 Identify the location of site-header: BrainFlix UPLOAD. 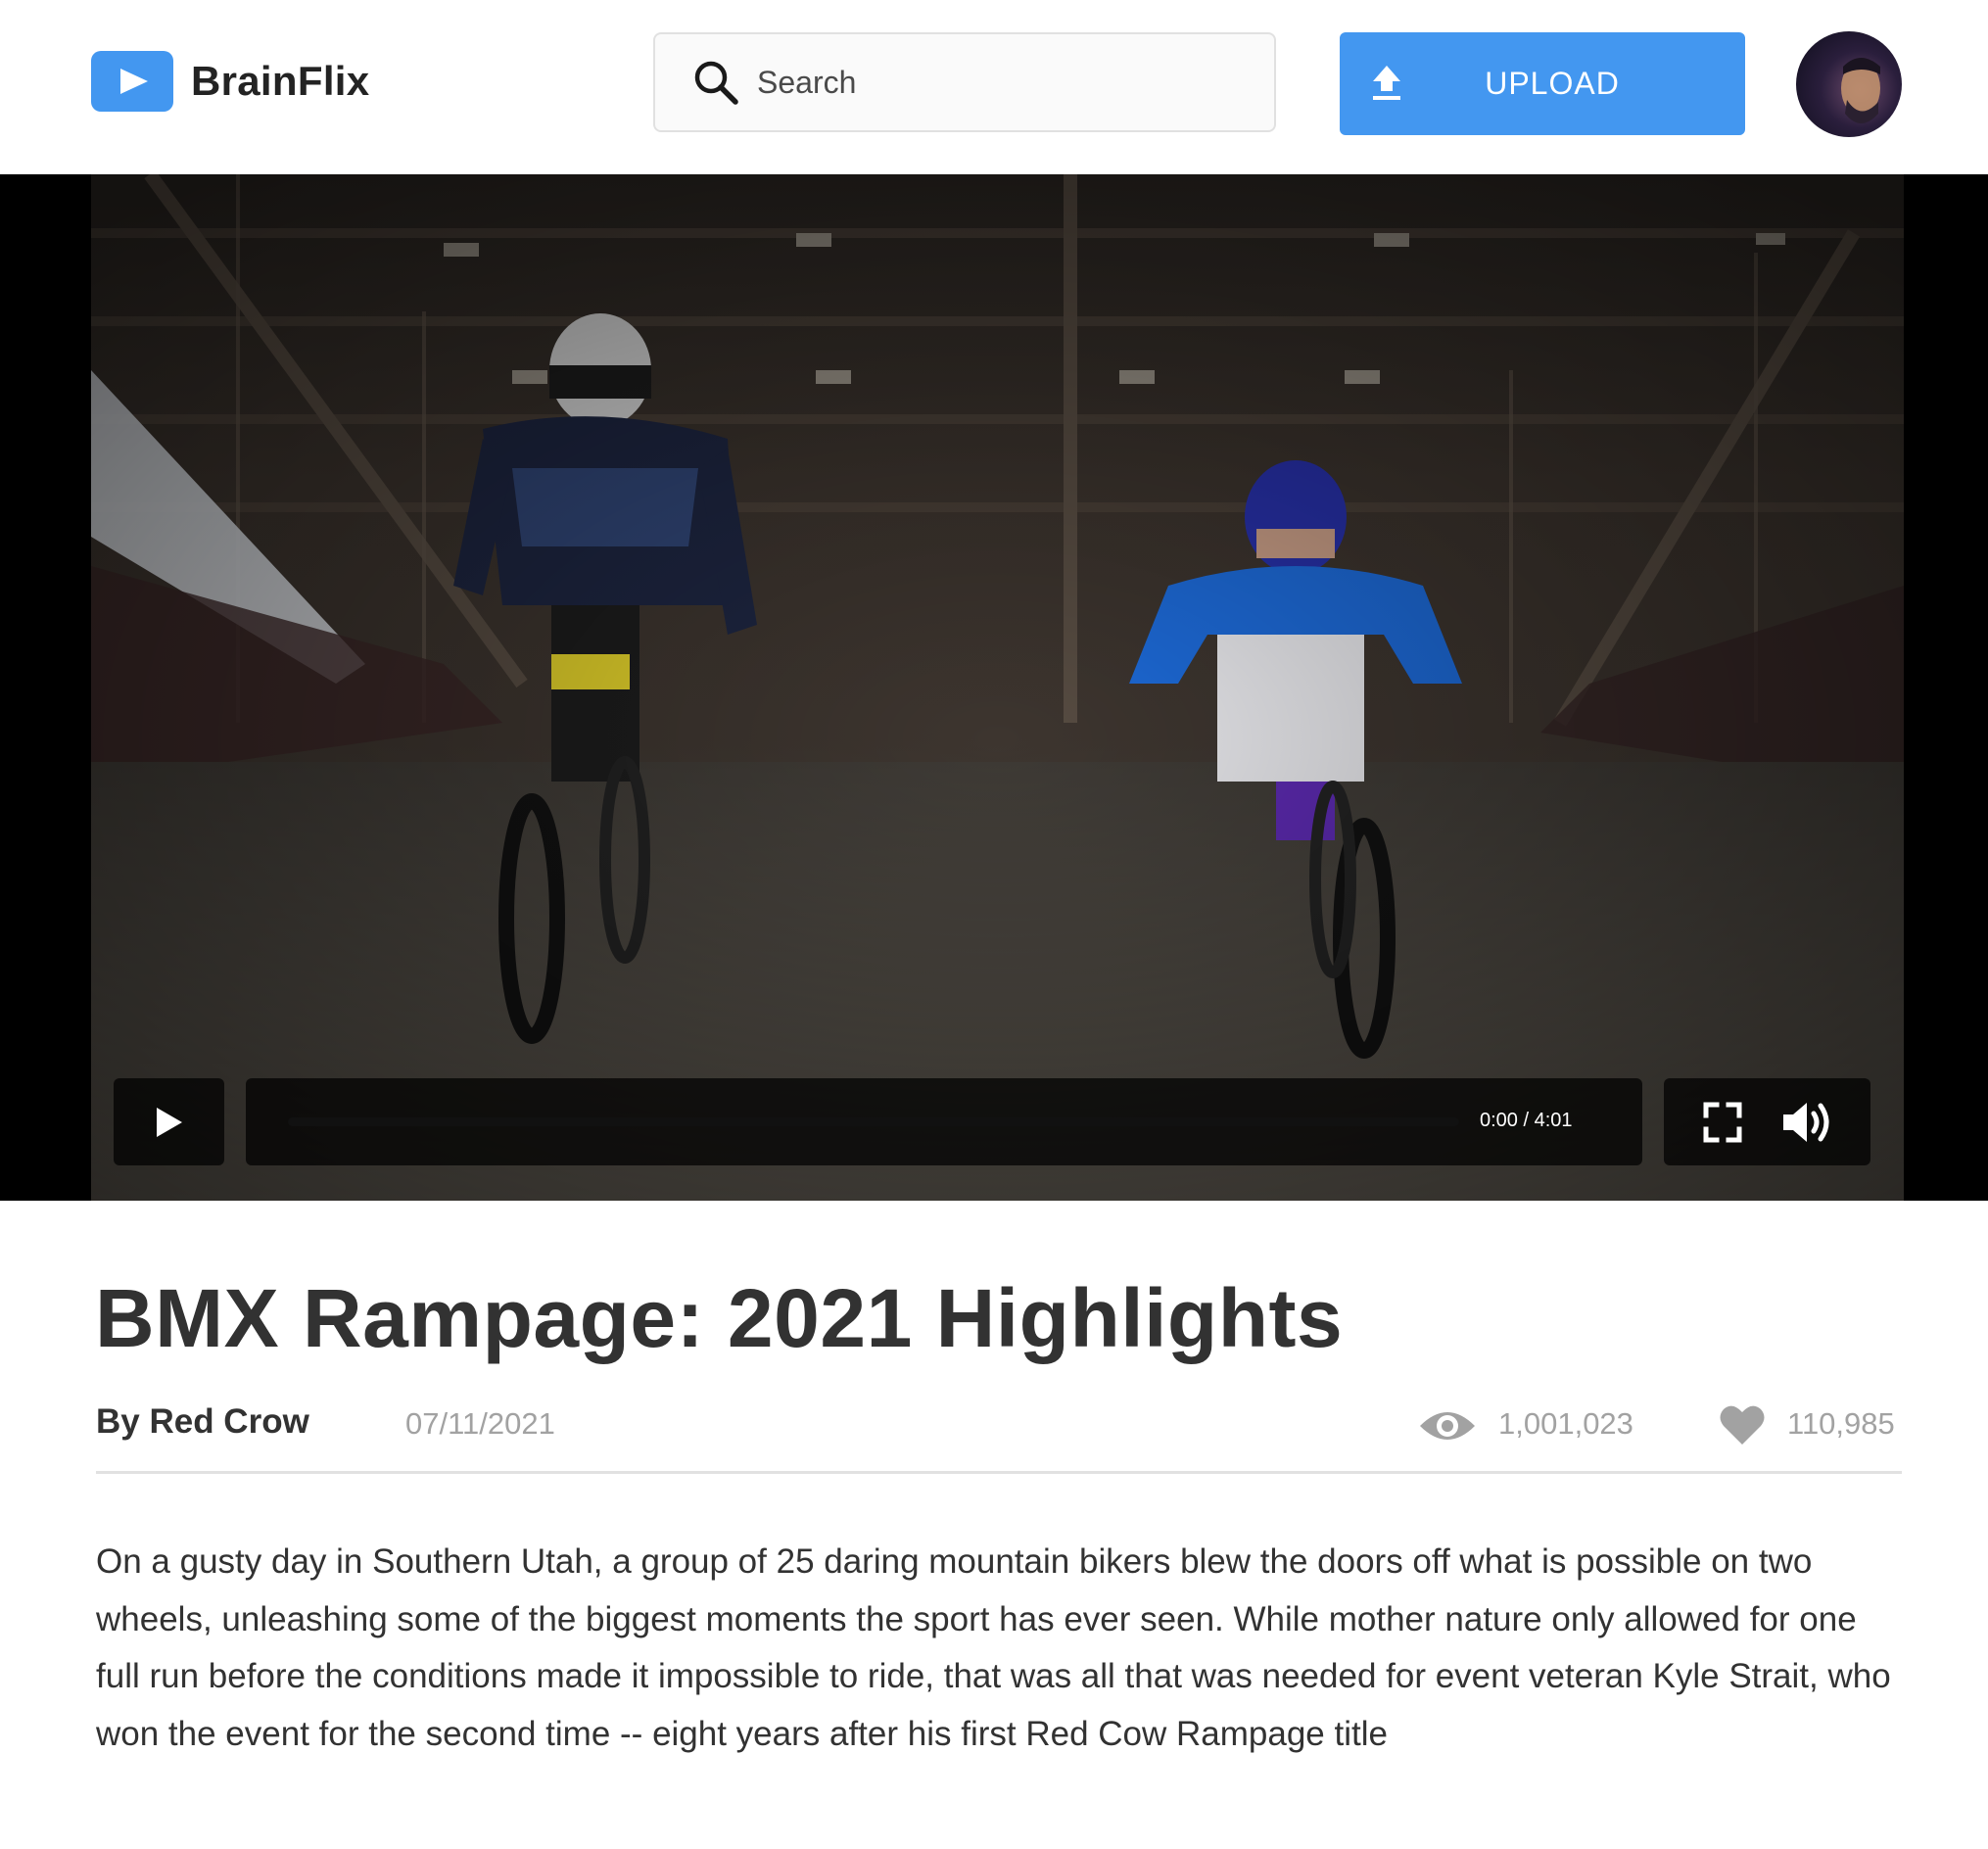
(994, 87).